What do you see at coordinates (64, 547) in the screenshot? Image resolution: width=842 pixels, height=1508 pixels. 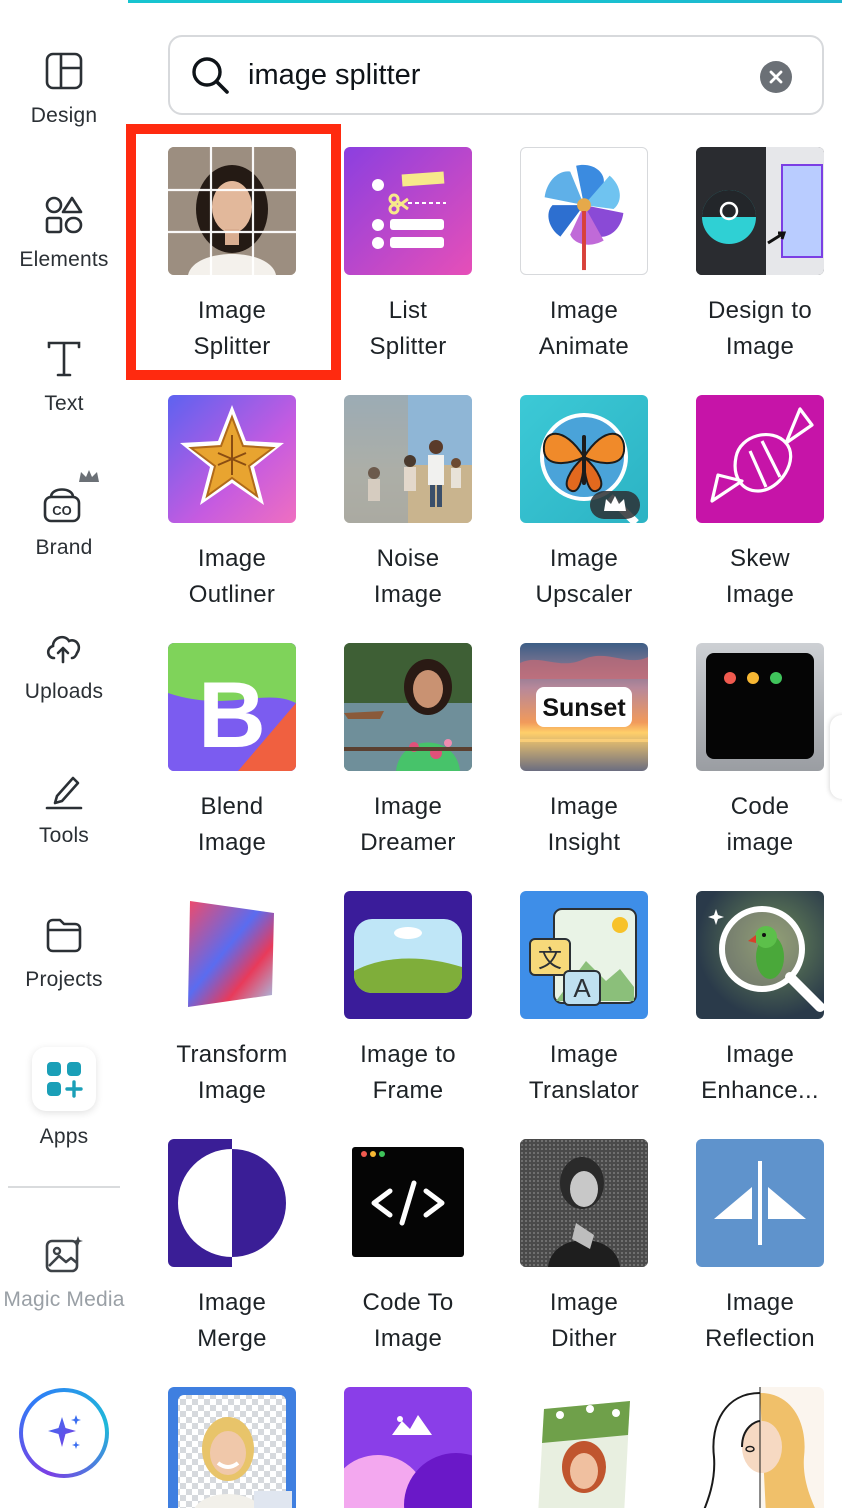 I see `sidebar-item-label: Brand` at bounding box center [64, 547].